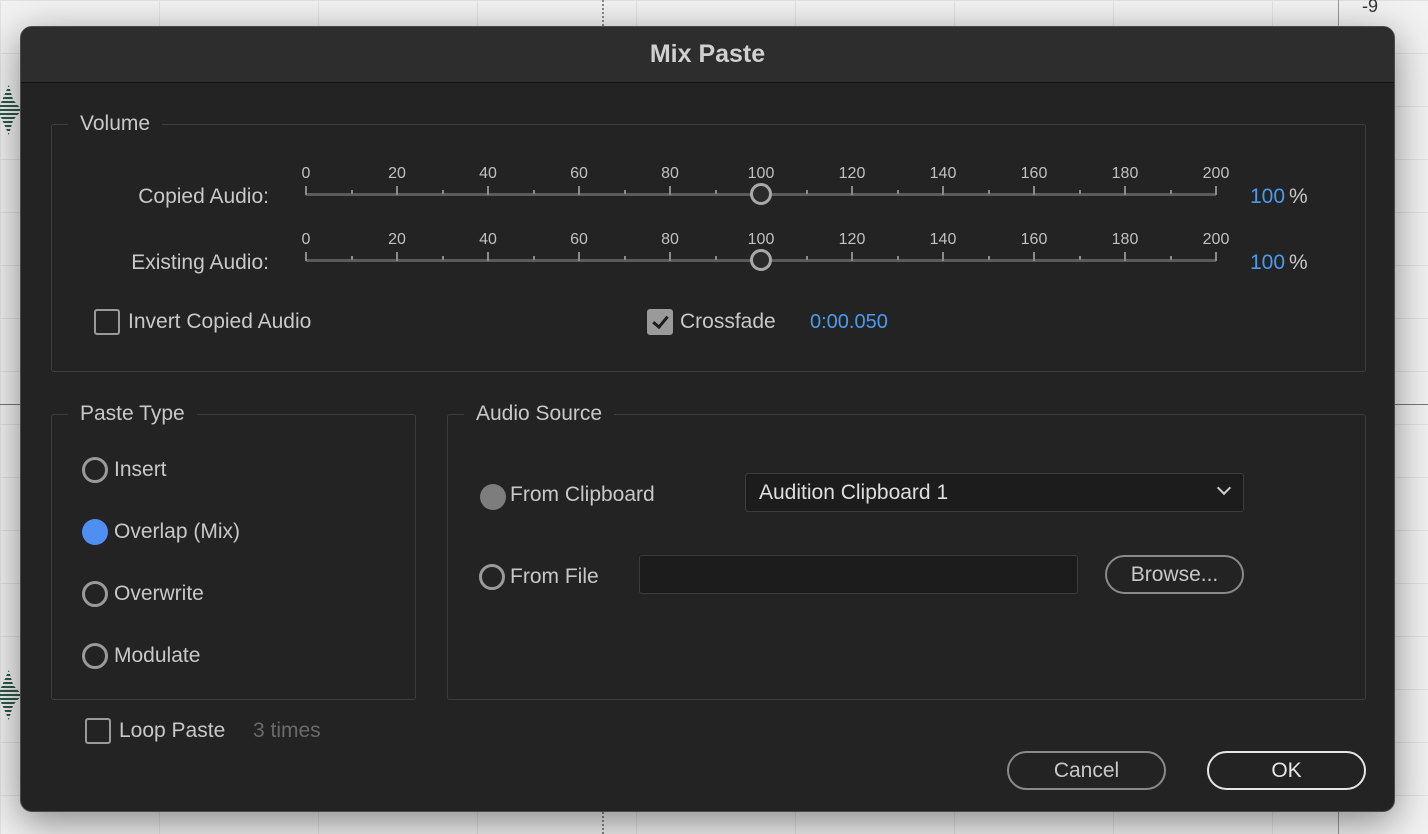 The height and width of the screenshot is (834, 1428). Describe the element at coordinates (554, 577) in the screenshot. I see `from-file-label: From File` at that location.